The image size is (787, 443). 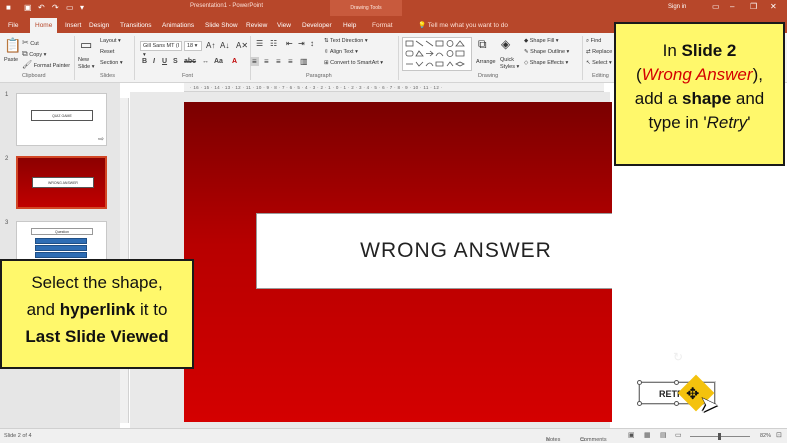 I want to click on align-right-icon: ≡, so click(x=278, y=61).